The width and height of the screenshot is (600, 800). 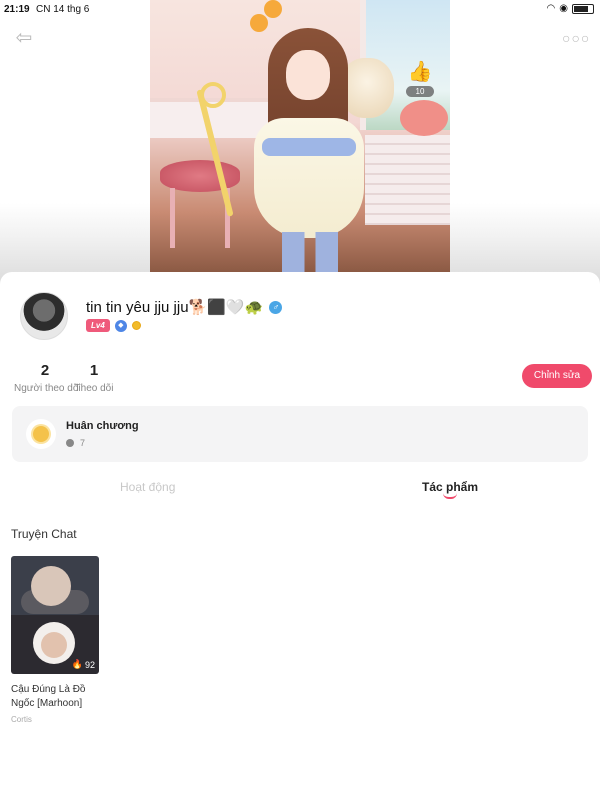 What do you see at coordinates (24, 38) in the screenshot?
I see `back-arrow-icon: ⇦` at bounding box center [24, 38].